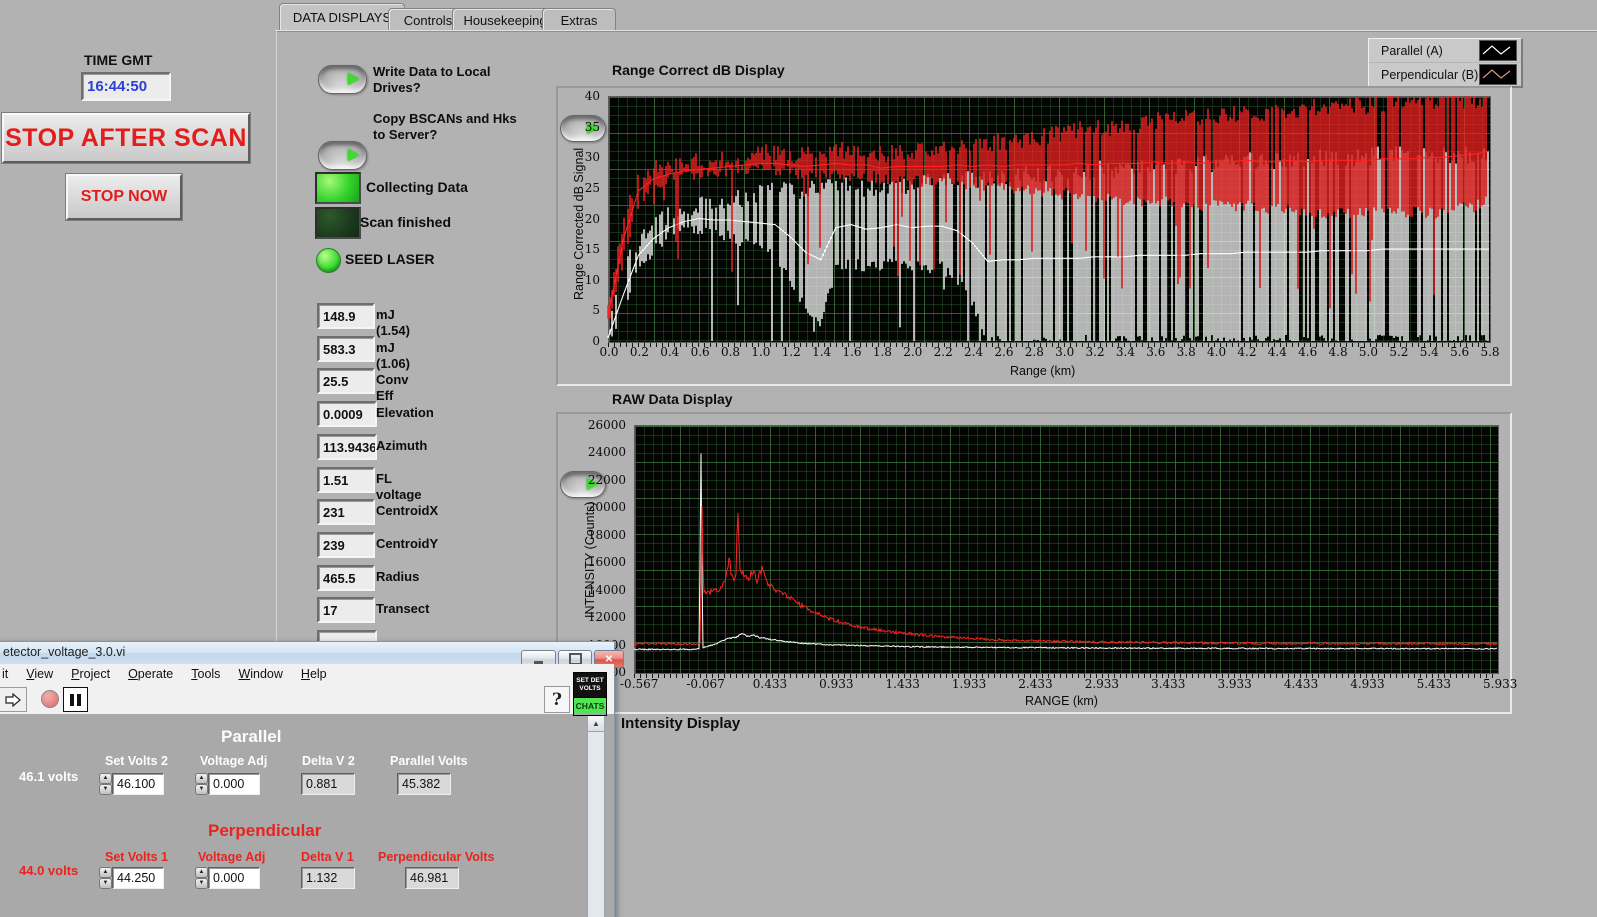 Image resolution: width=1597 pixels, height=917 pixels. Describe the element at coordinates (770, 684) in the screenshot. I see `raw-x-tick: 0.433` at that location.